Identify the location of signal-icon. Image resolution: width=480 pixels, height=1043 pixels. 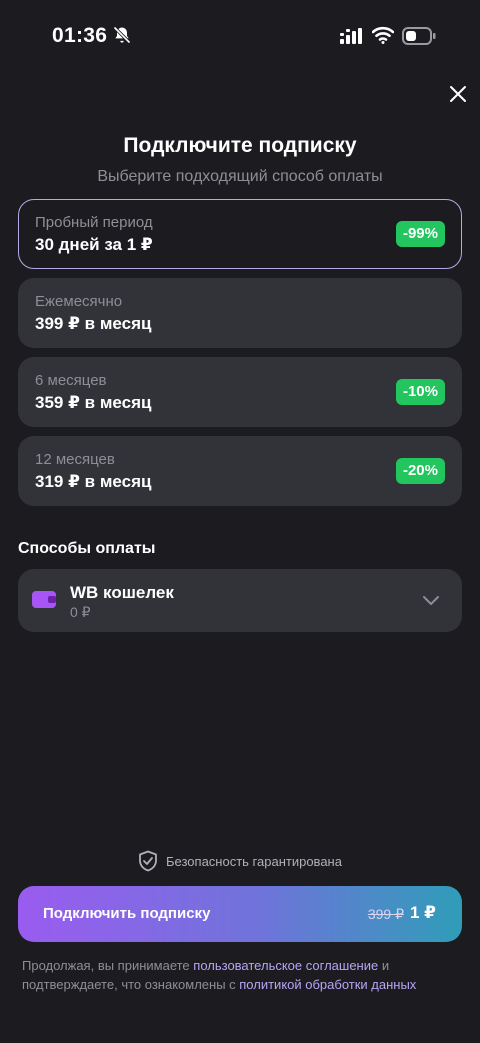
(351, 36).